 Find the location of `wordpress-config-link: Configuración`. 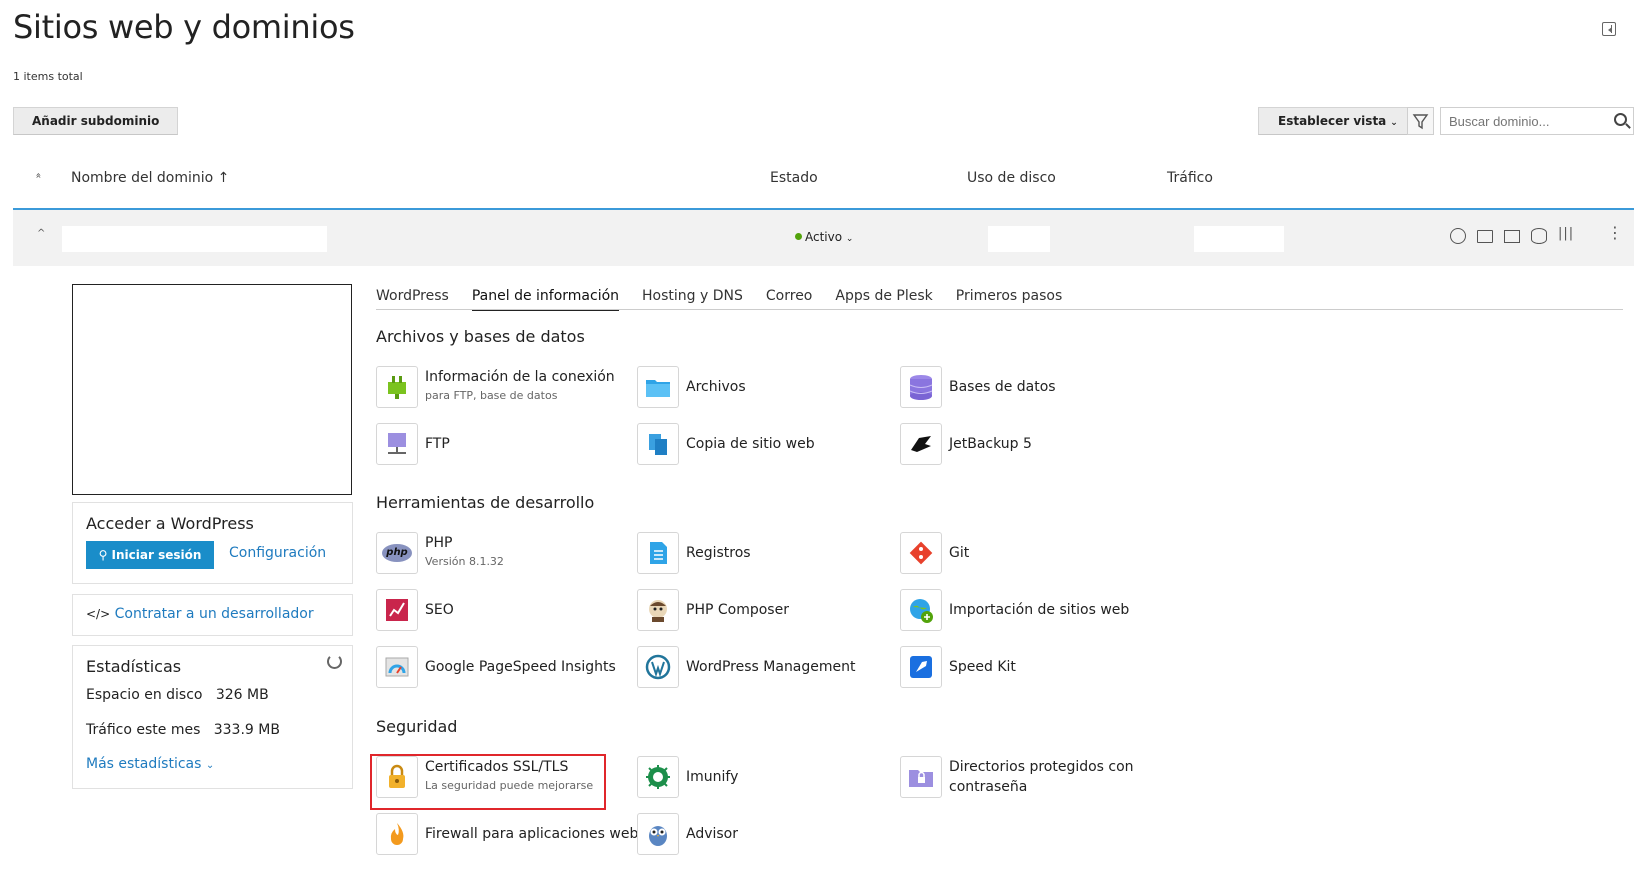

wordpress-config-link: Configuración is located at coordinates (277, 553).